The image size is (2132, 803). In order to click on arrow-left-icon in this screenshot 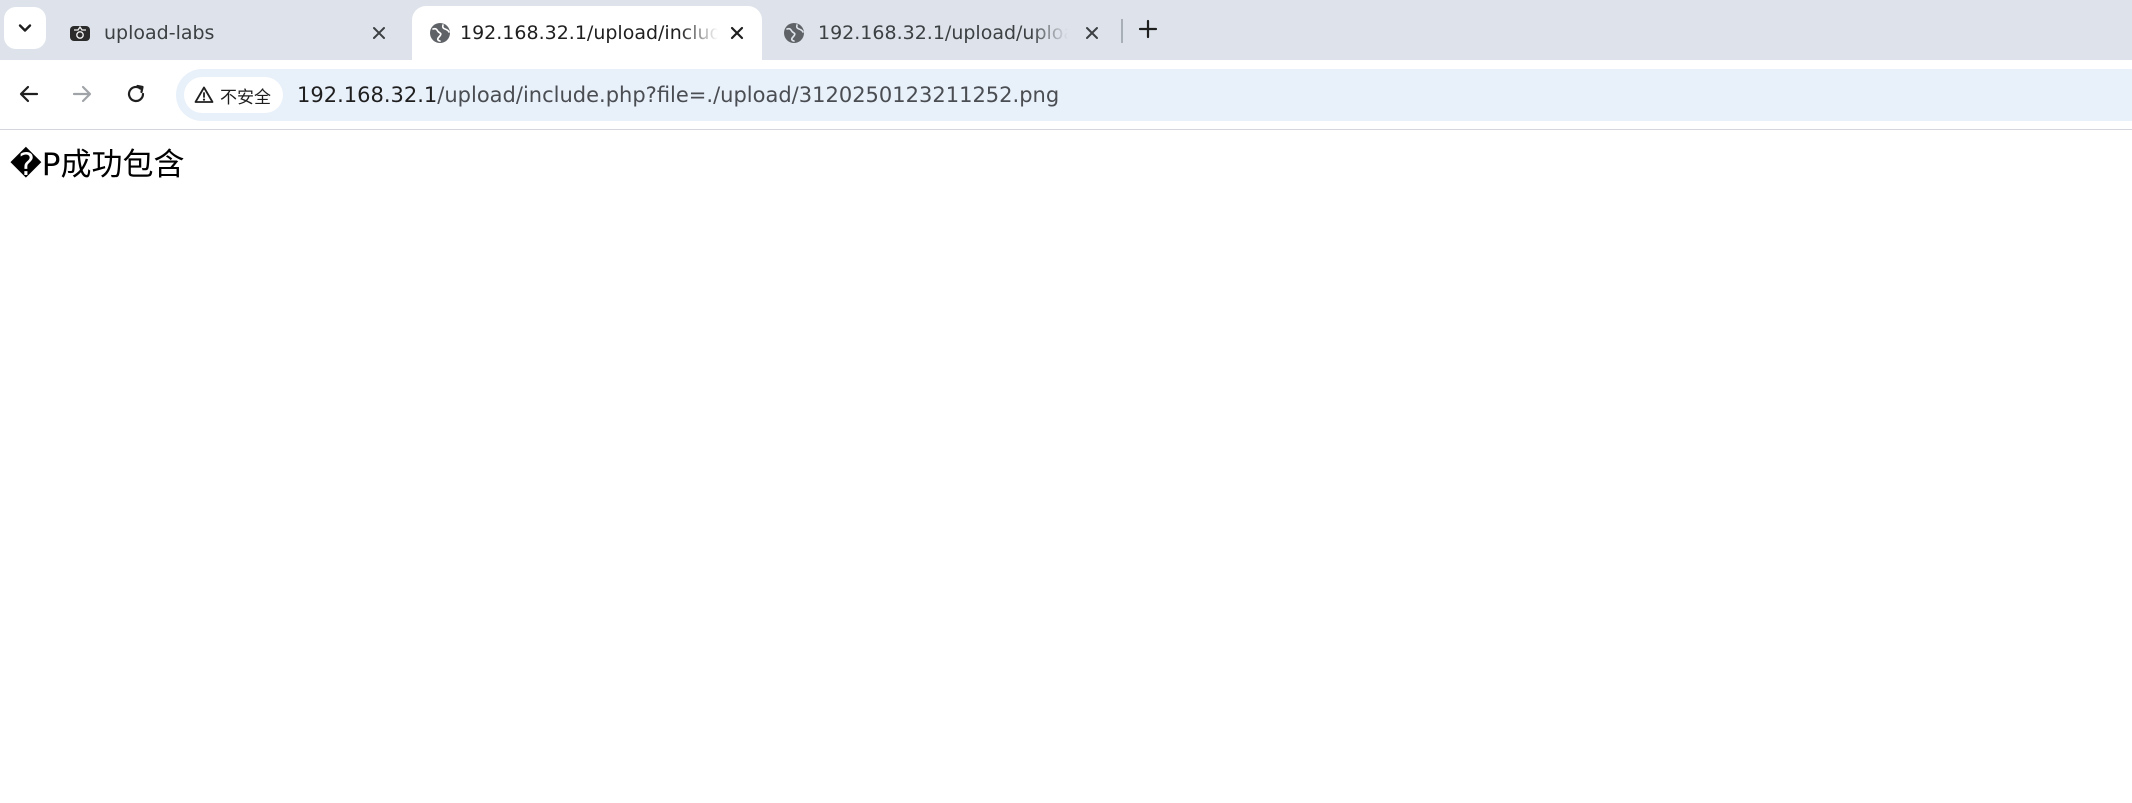, I will do `click(29, 94)`.